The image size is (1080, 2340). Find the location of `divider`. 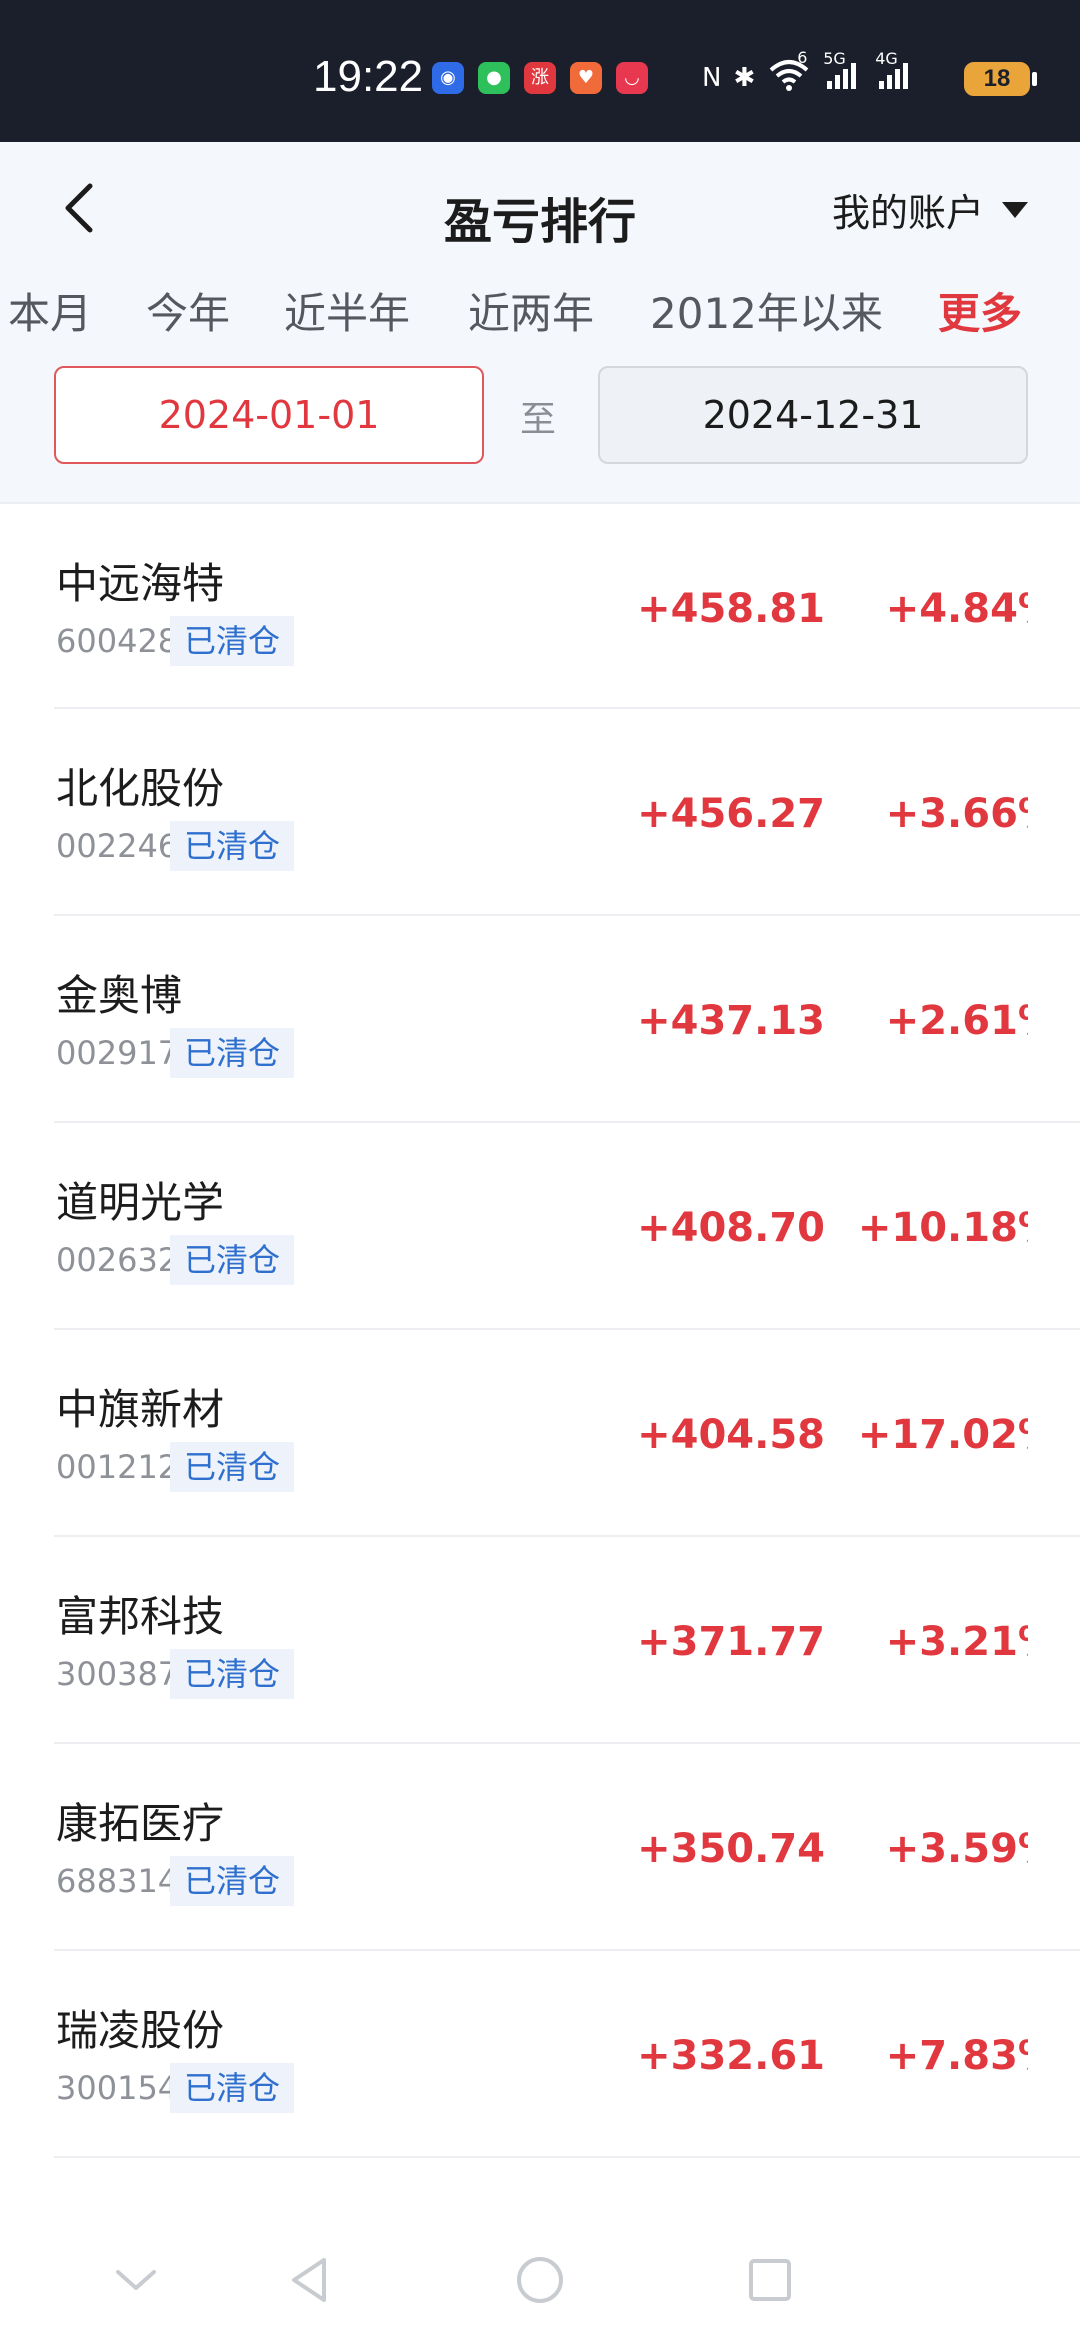

divider is located at coordinates (567, 2157).